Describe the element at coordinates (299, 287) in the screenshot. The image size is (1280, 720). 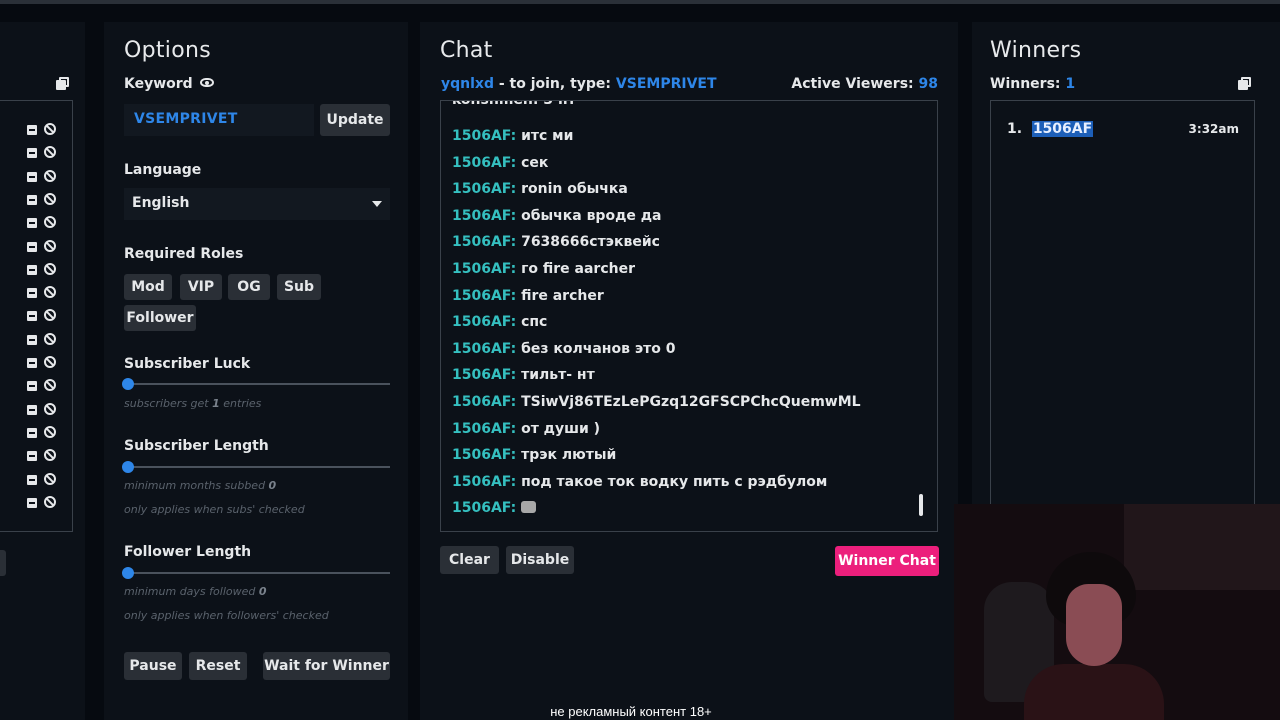
I see `role-sub-toggle: Sub` at that location.